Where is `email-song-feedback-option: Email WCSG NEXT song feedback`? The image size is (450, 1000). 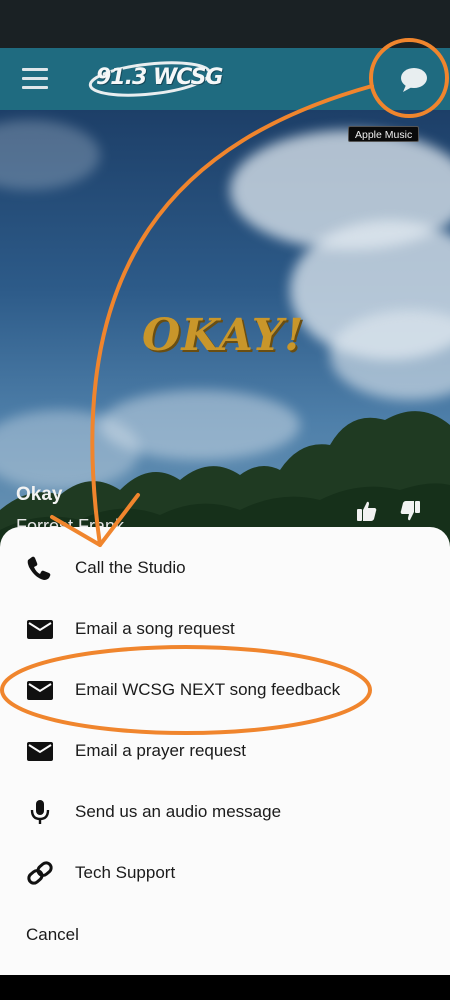 email-song-feedback-option: Email WCSG NEXT song feedback is located at coordinates (225, 689).